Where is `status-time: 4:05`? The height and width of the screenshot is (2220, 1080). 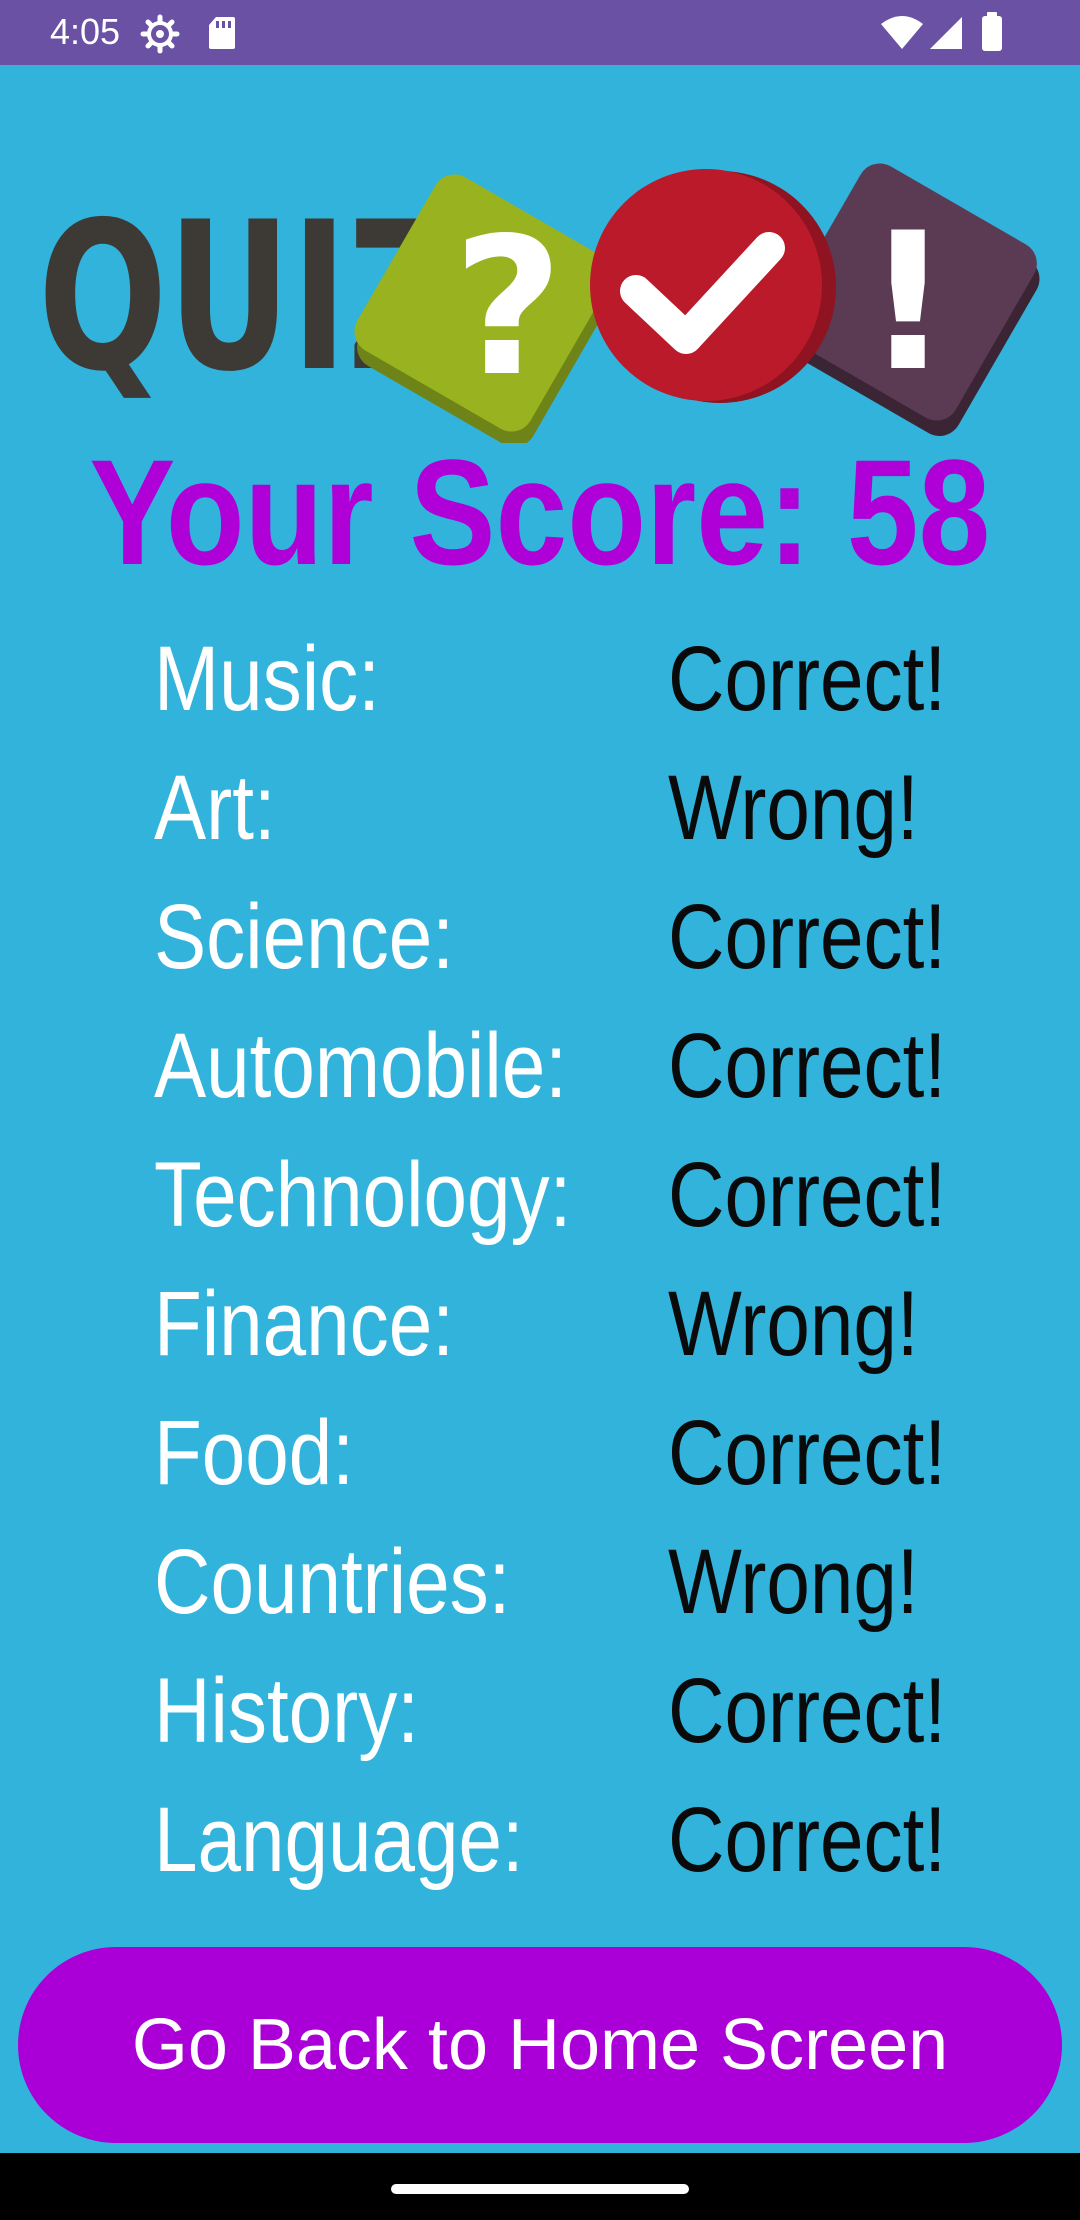 status-time: 4:05 is located at coordinates (85, 31).